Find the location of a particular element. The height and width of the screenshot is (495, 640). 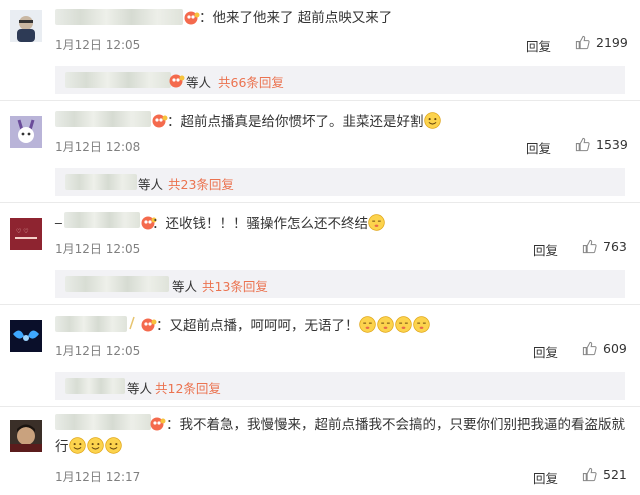

sub-replies-box: 等人 共66条回复 is located at coordinates (340, 80).